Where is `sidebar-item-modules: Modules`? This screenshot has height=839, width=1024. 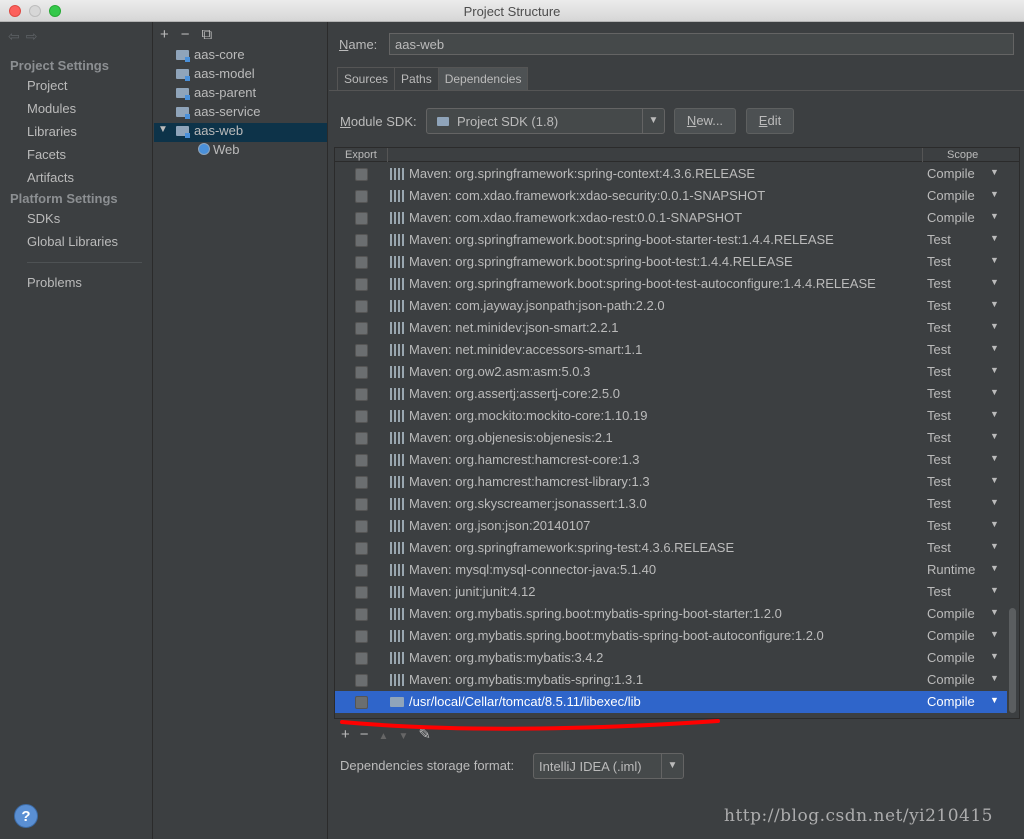
sidebar-item-modules: Modules is located at coordinates (51, 108).